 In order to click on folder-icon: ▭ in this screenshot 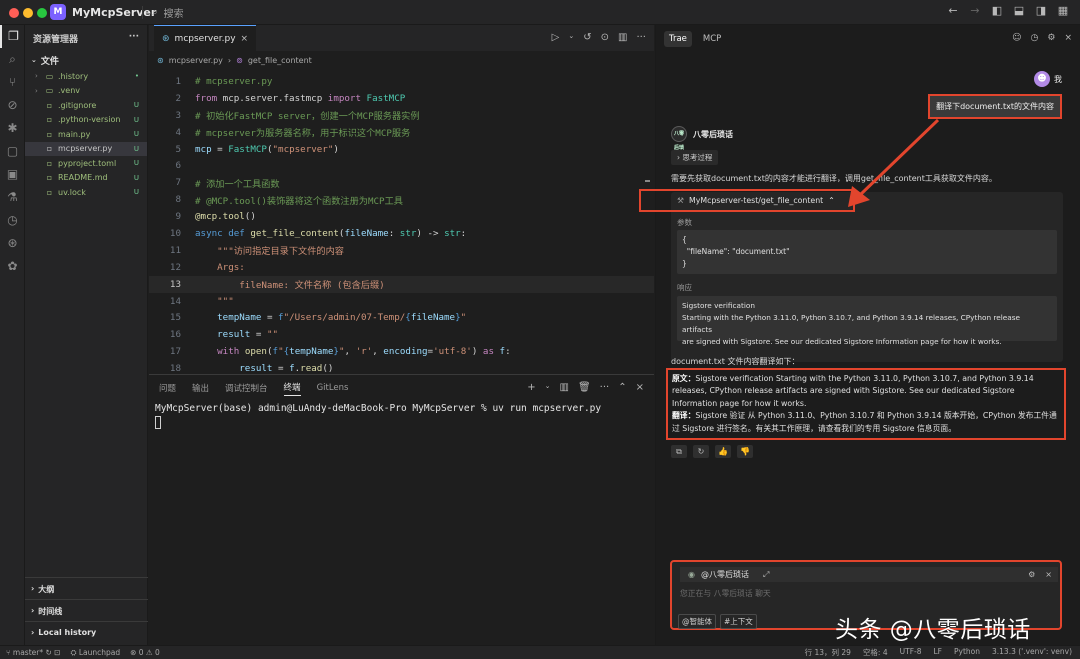, I will do `click(49, 76)`.